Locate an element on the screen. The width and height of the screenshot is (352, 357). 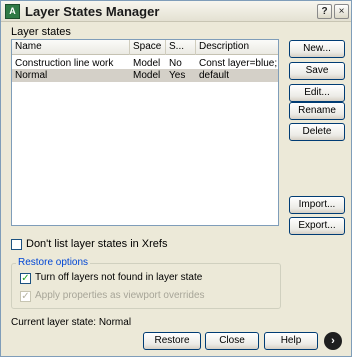
restore-button: Restore is located at coordinates (172, 341).